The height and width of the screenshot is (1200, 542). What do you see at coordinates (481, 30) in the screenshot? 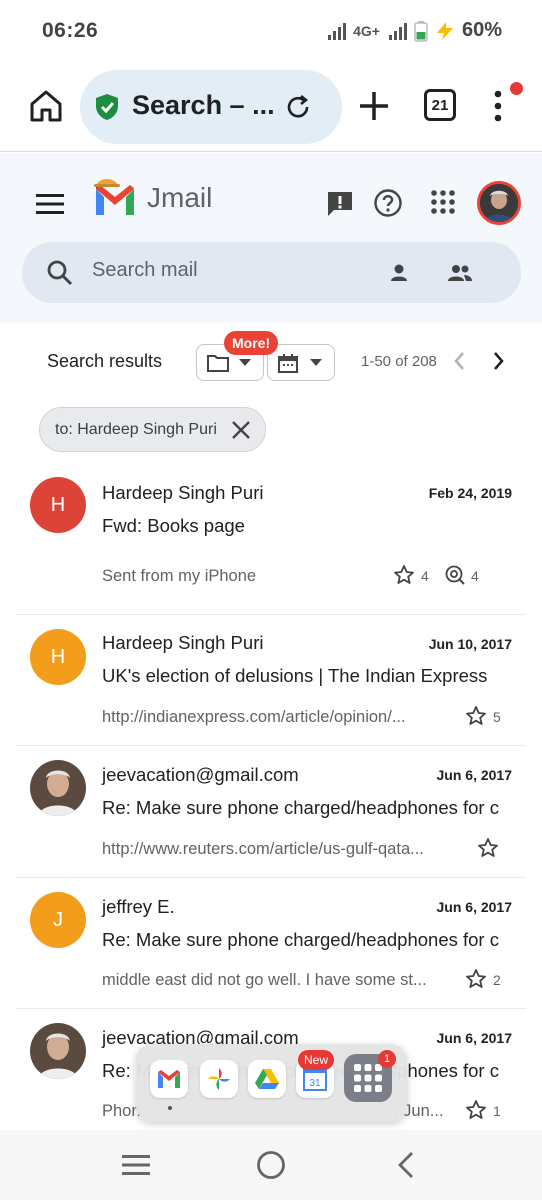
I see `battery-percent: 60%` at bounding box center [481, 30].